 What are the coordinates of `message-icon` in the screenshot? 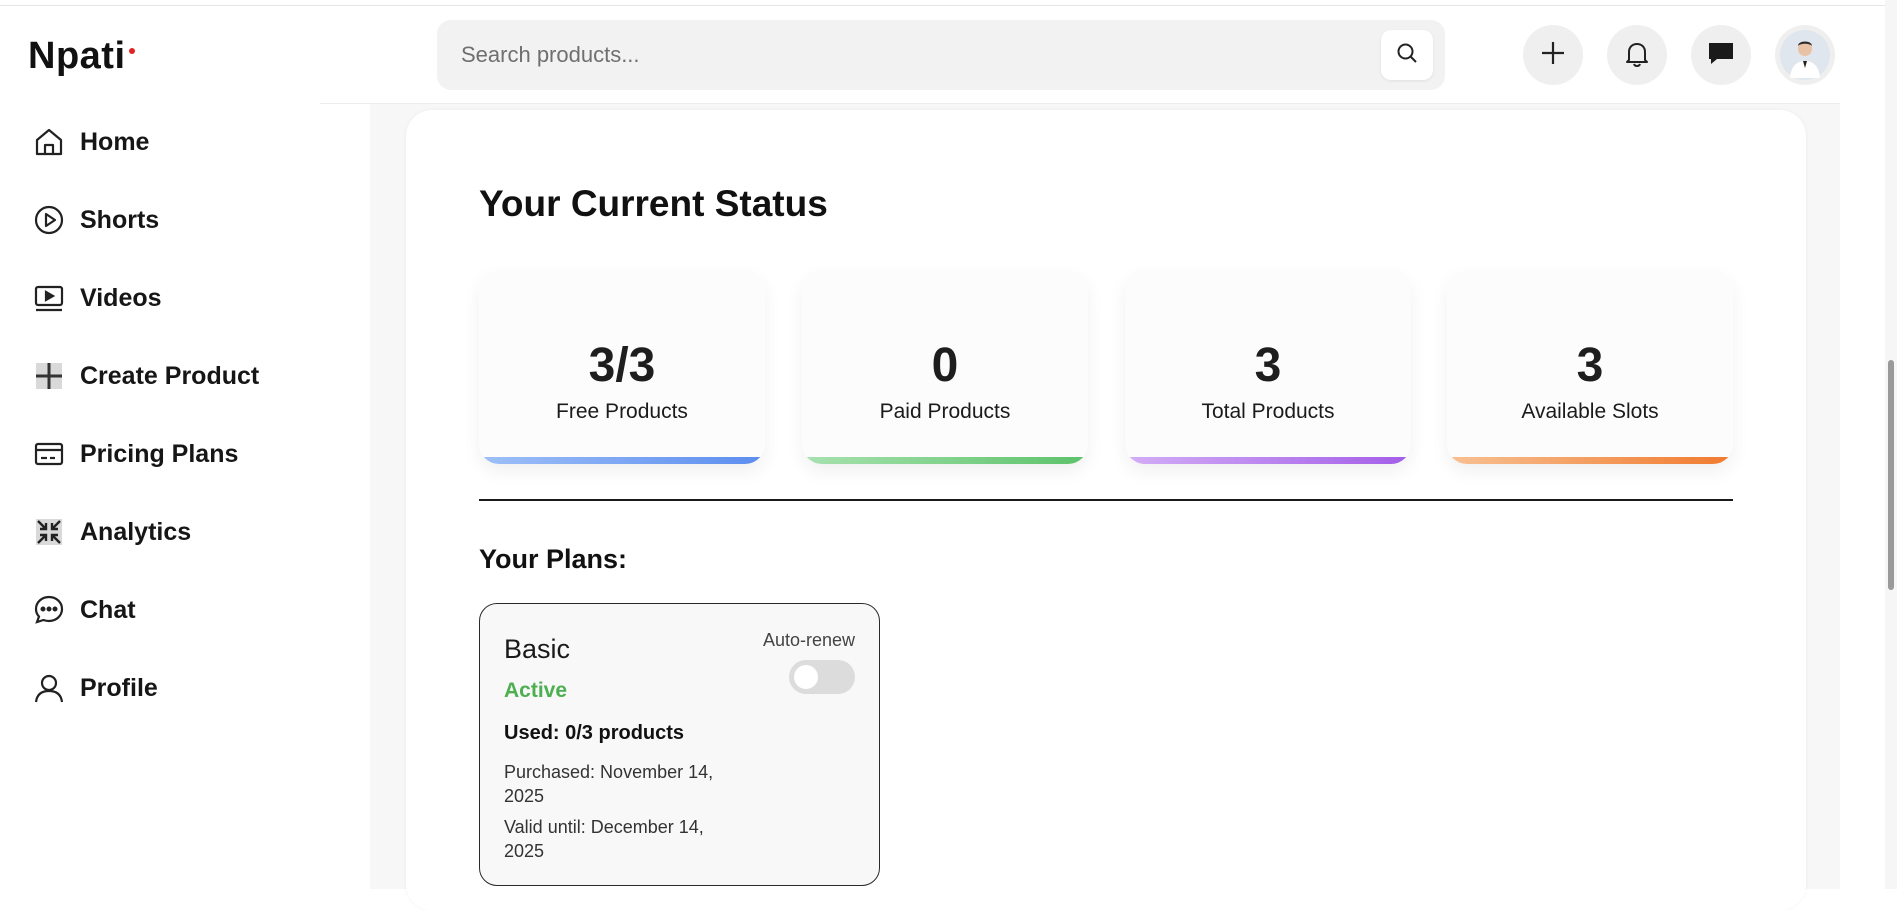 It's located at (1721, 55).